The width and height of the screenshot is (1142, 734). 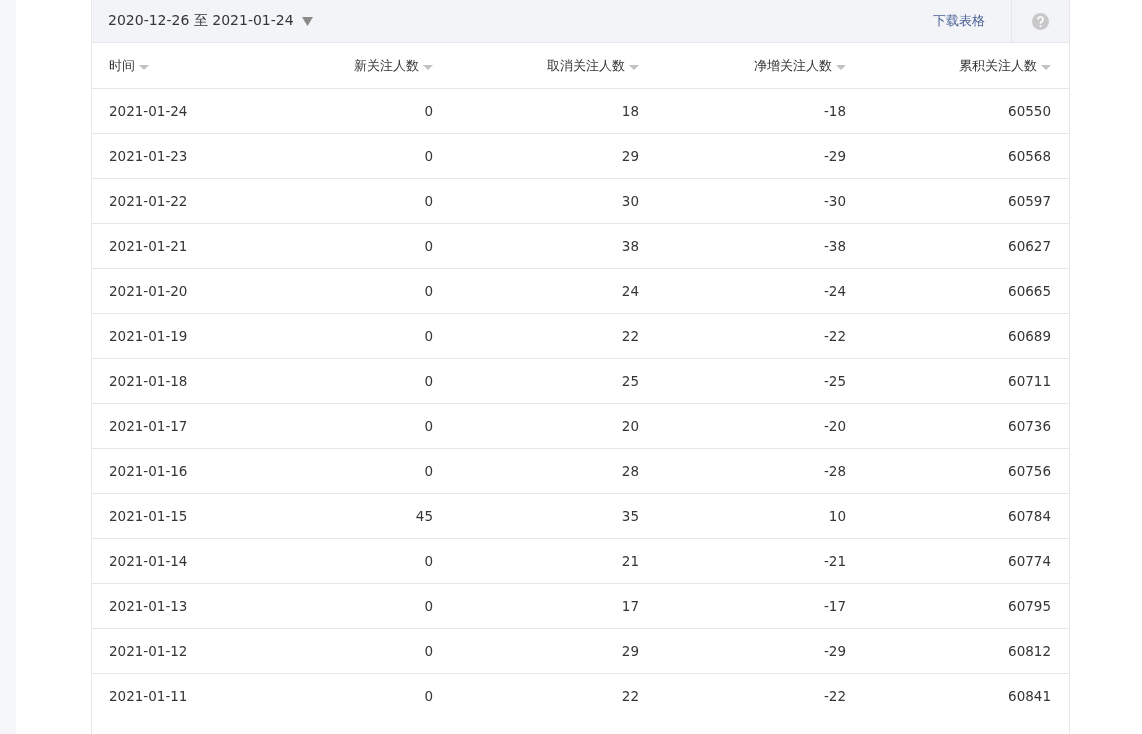 I want to click on table-cell: 35, so click(x=630, y=516).